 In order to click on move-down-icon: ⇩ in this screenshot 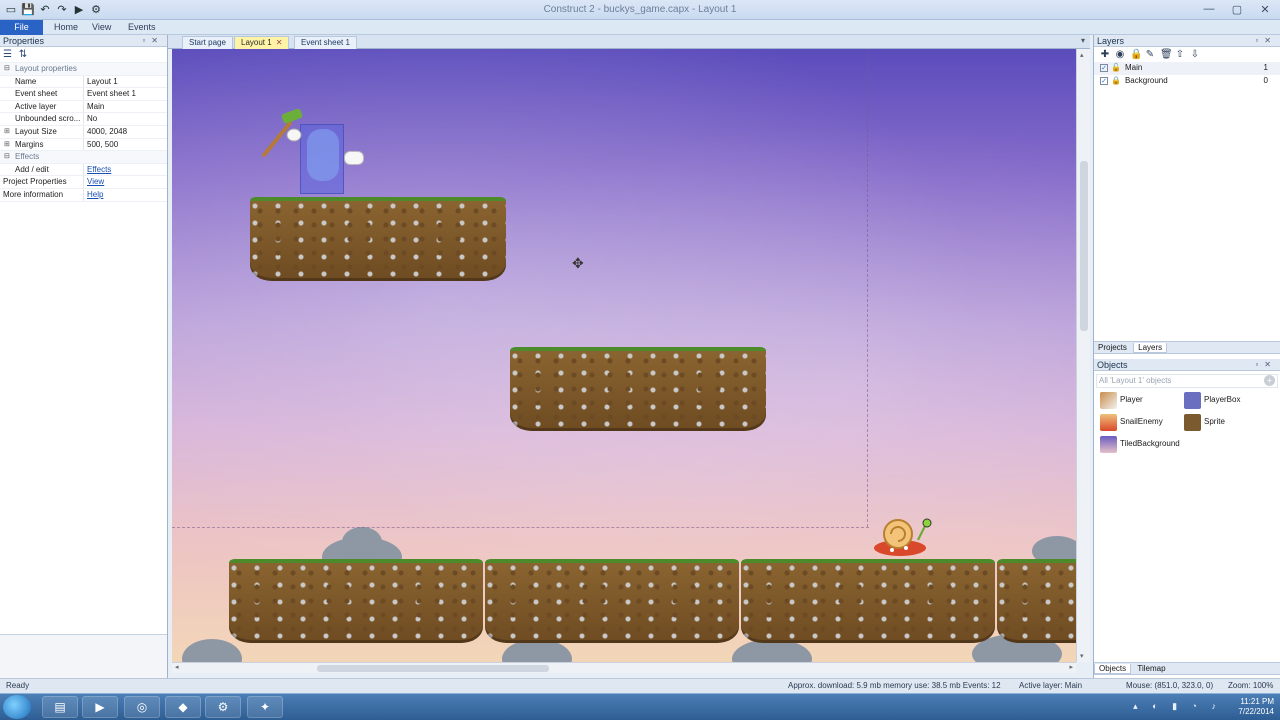, I will do `click(1195, 54)`.